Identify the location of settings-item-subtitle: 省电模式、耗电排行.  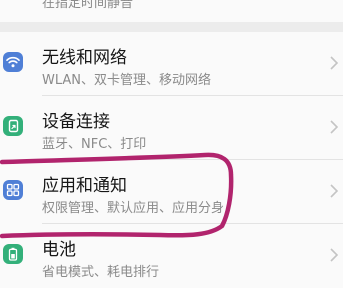
(101, 272).